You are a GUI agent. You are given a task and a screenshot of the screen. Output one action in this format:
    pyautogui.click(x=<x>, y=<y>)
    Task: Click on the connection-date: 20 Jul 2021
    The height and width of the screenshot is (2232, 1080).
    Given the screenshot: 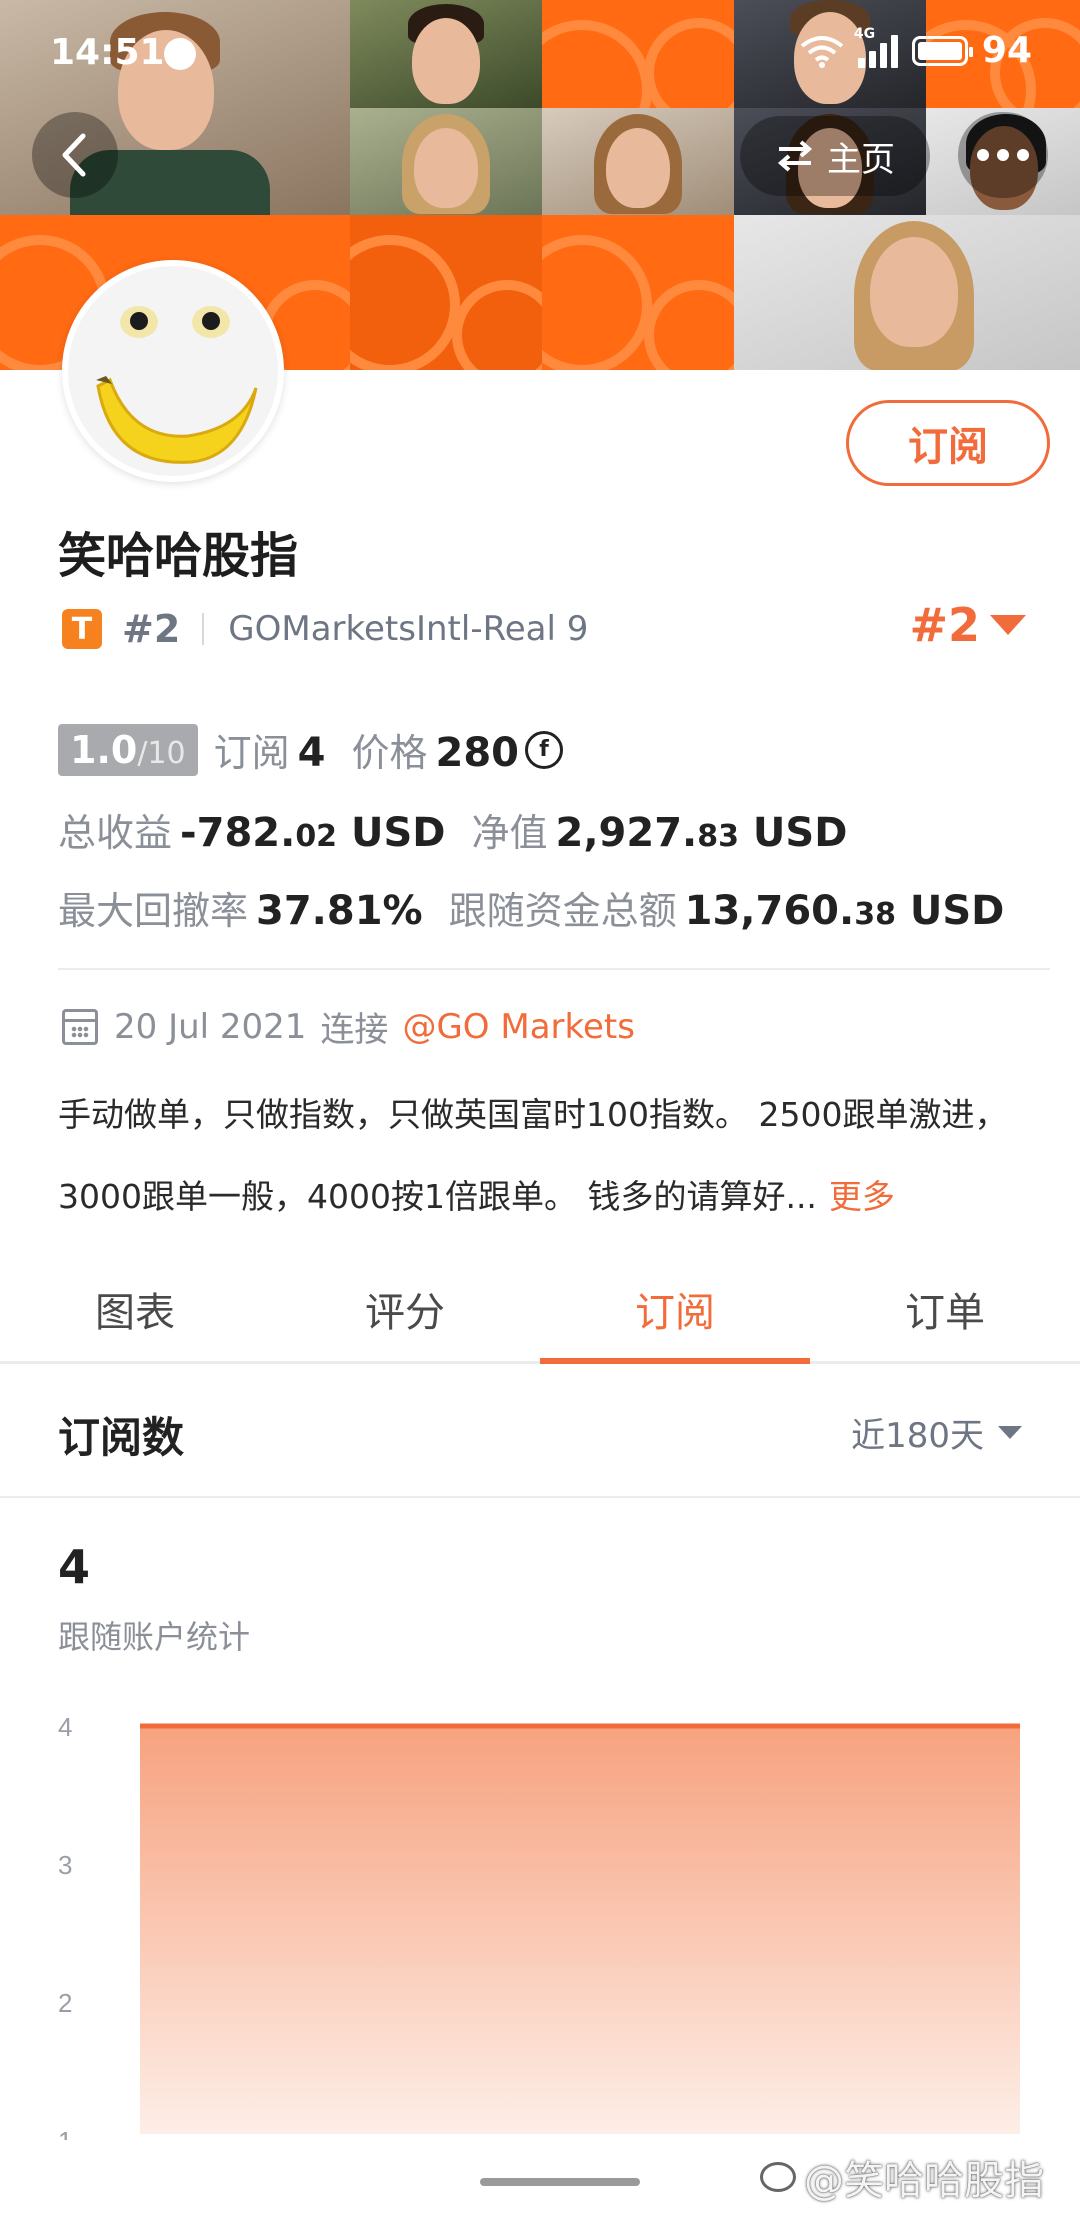 What is the action you would take?
    pyautogui.click(x=210, y=1026)
    